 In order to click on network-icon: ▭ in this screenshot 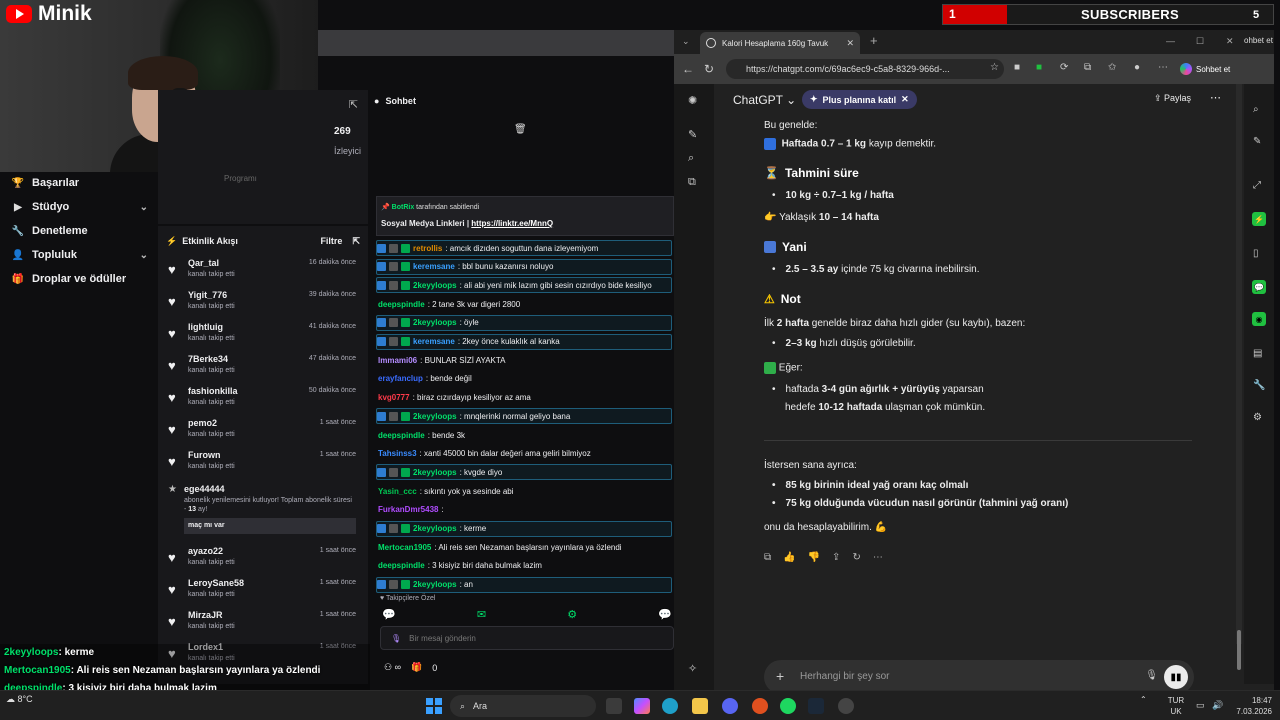, I will do `click(1200, 705)`.